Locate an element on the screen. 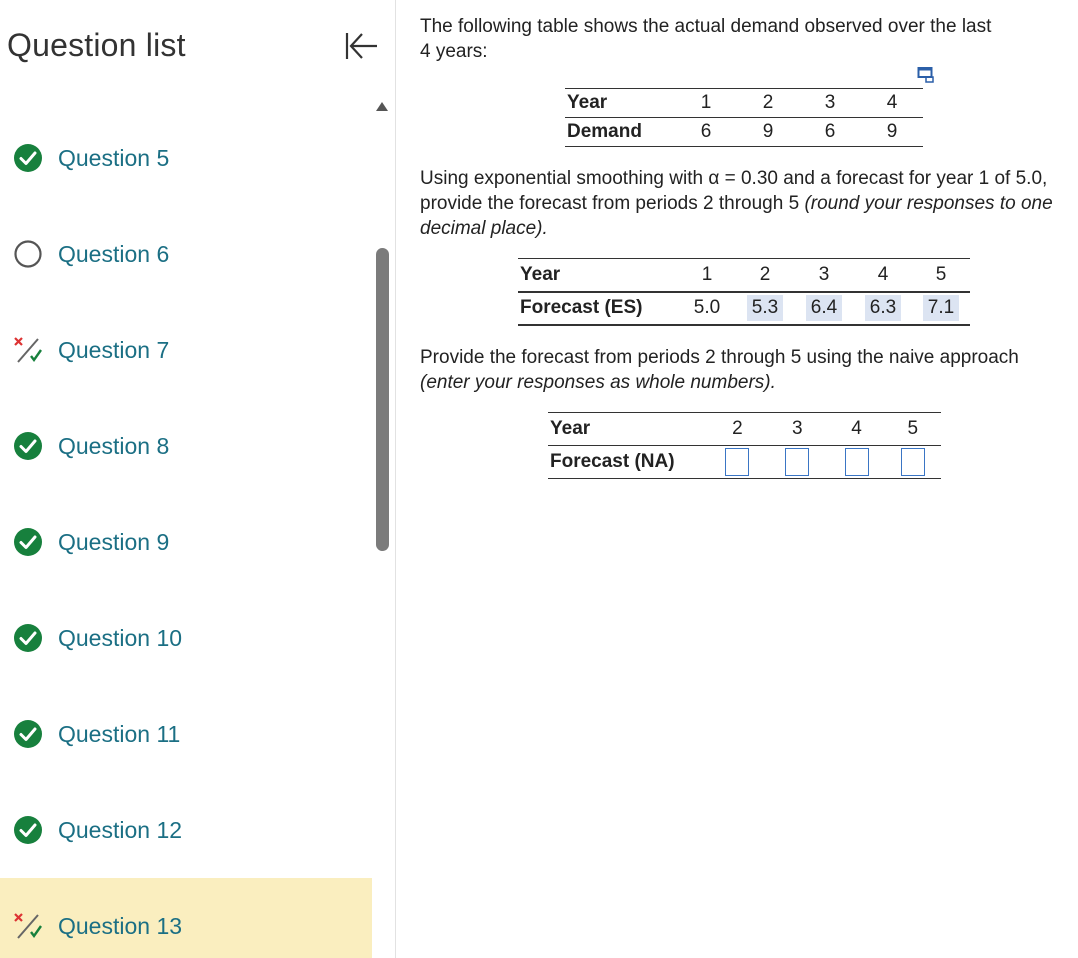 This screenshot has width=1078, height=958. collapse-left-icon is located at coordinates (361, 46).